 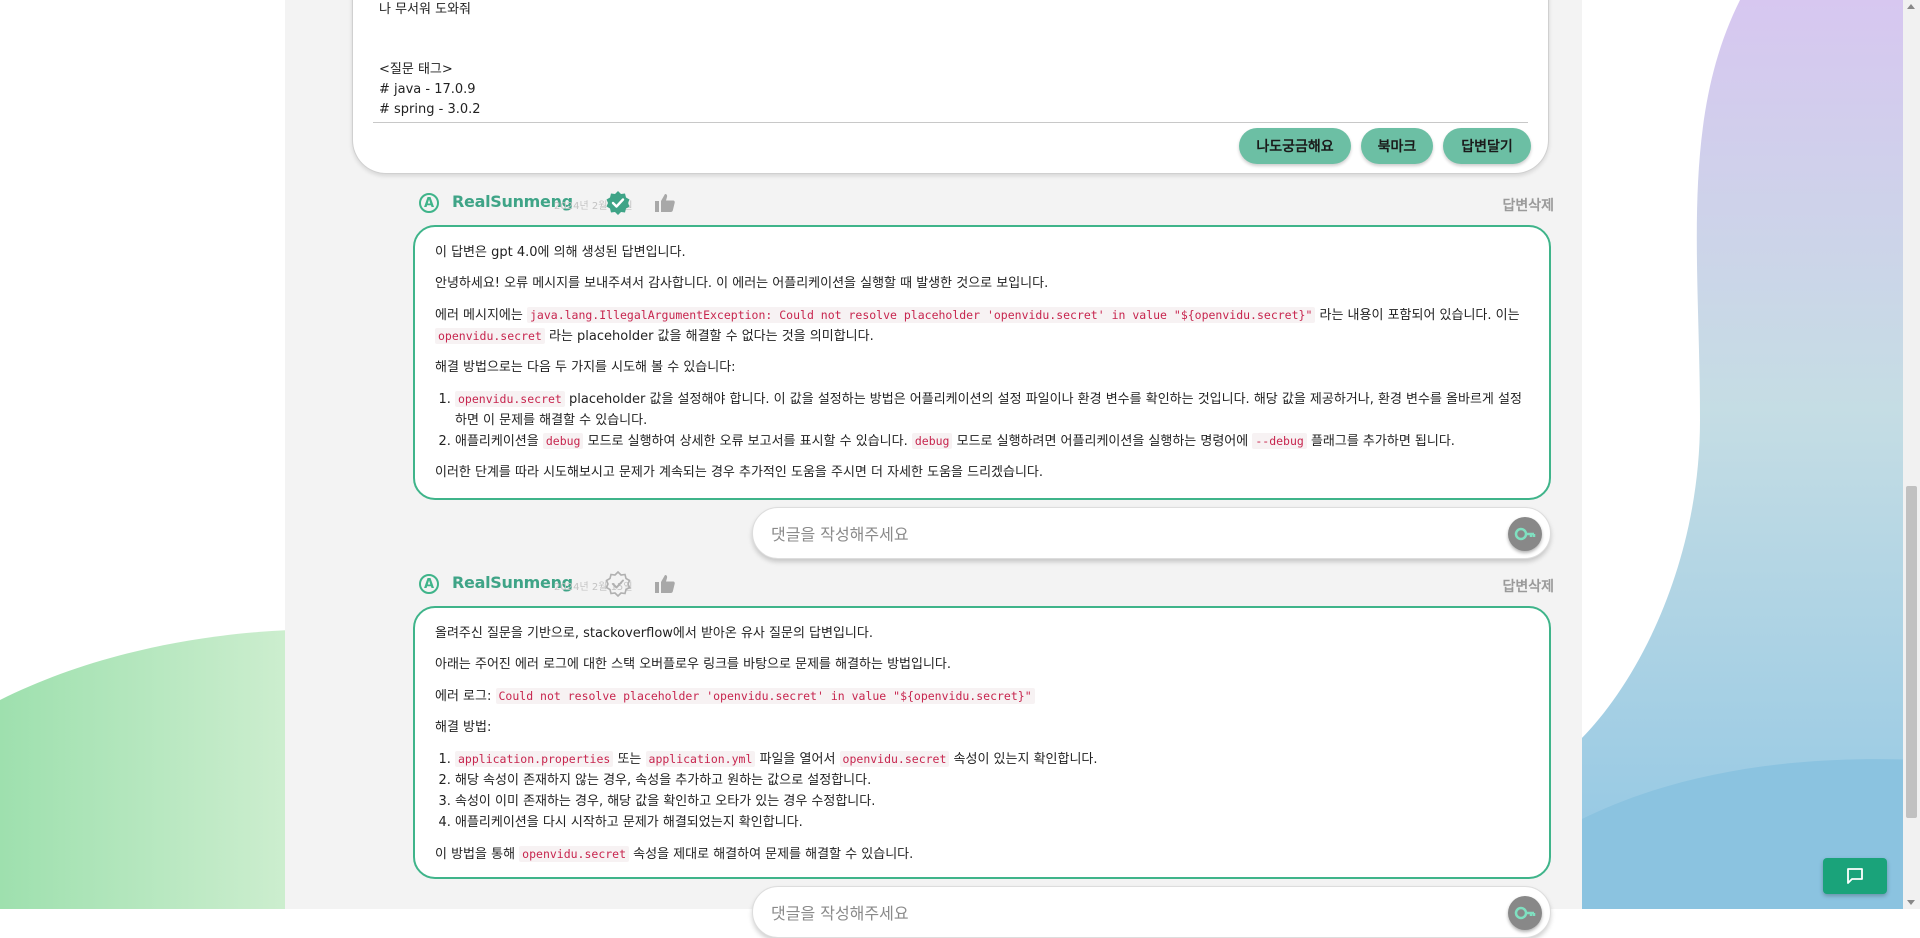 I want to click on question-line: 나 무서워 도와줘, so click(x=425, y=9).